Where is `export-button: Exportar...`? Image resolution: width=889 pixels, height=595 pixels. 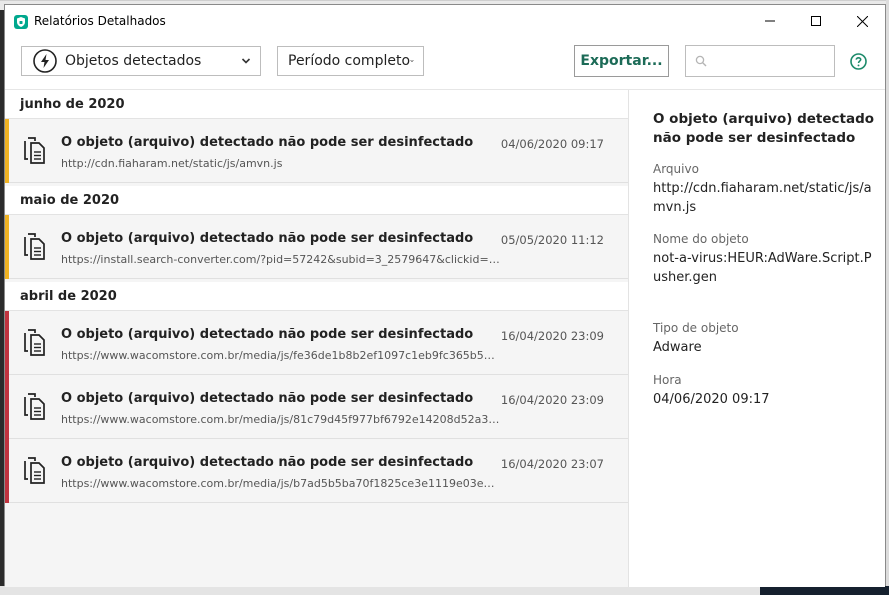
export-button: Exportar... is located at coordinates (621, 61).